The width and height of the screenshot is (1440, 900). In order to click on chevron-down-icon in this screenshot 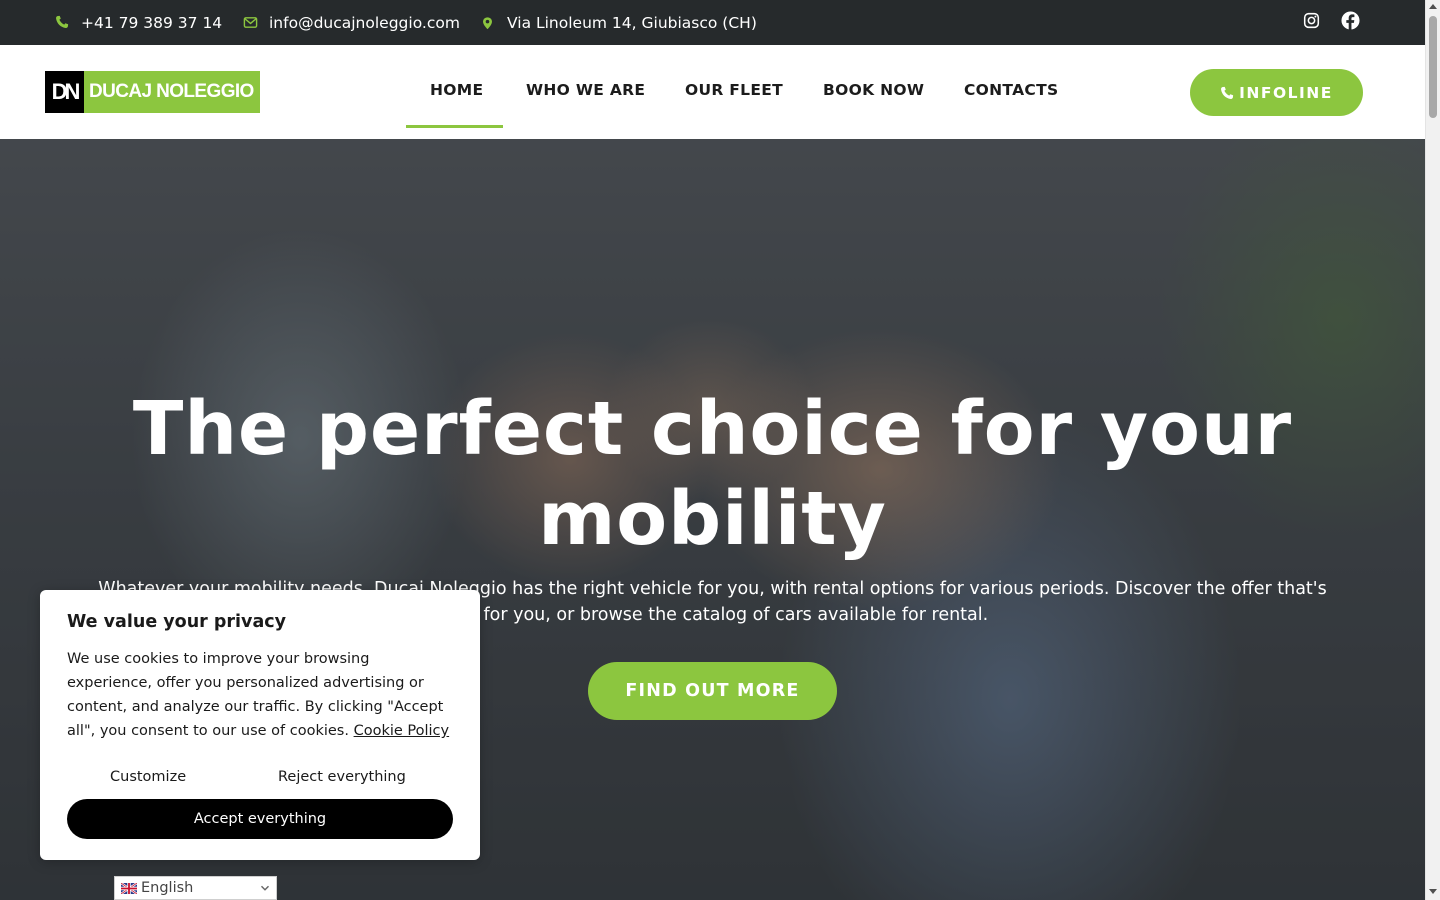, I will do `click(265, 888)`.